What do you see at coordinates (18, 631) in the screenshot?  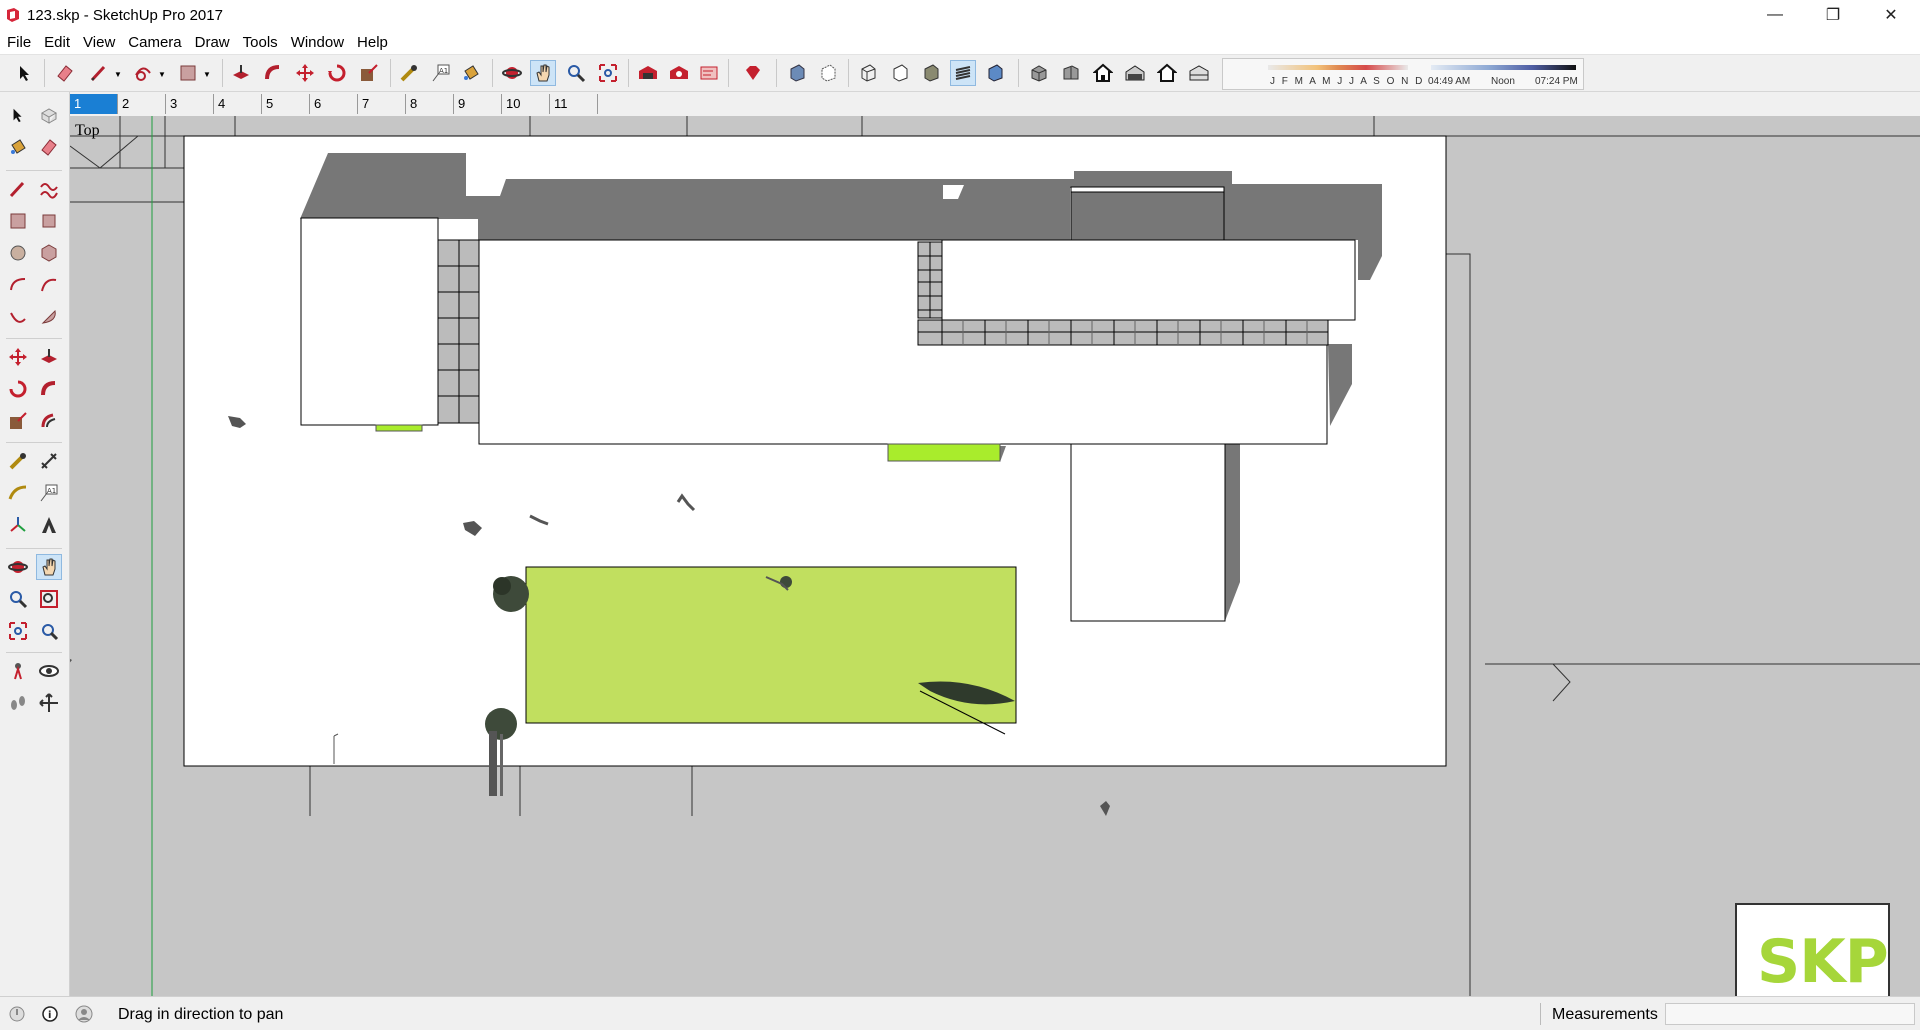 I see `palette-zoom-extents-button` at bounding box center [18, 631].